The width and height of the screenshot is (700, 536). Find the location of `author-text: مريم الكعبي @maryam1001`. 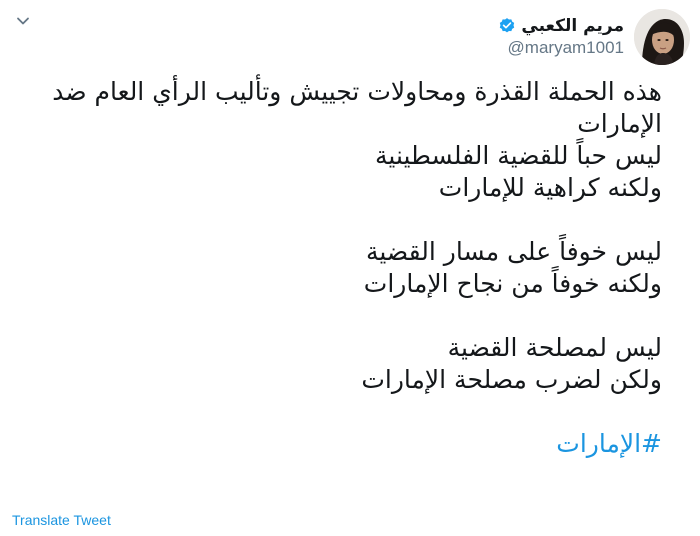

author-text: مريم الكعبي @maryam1001 is located at coordinates (561, 37).